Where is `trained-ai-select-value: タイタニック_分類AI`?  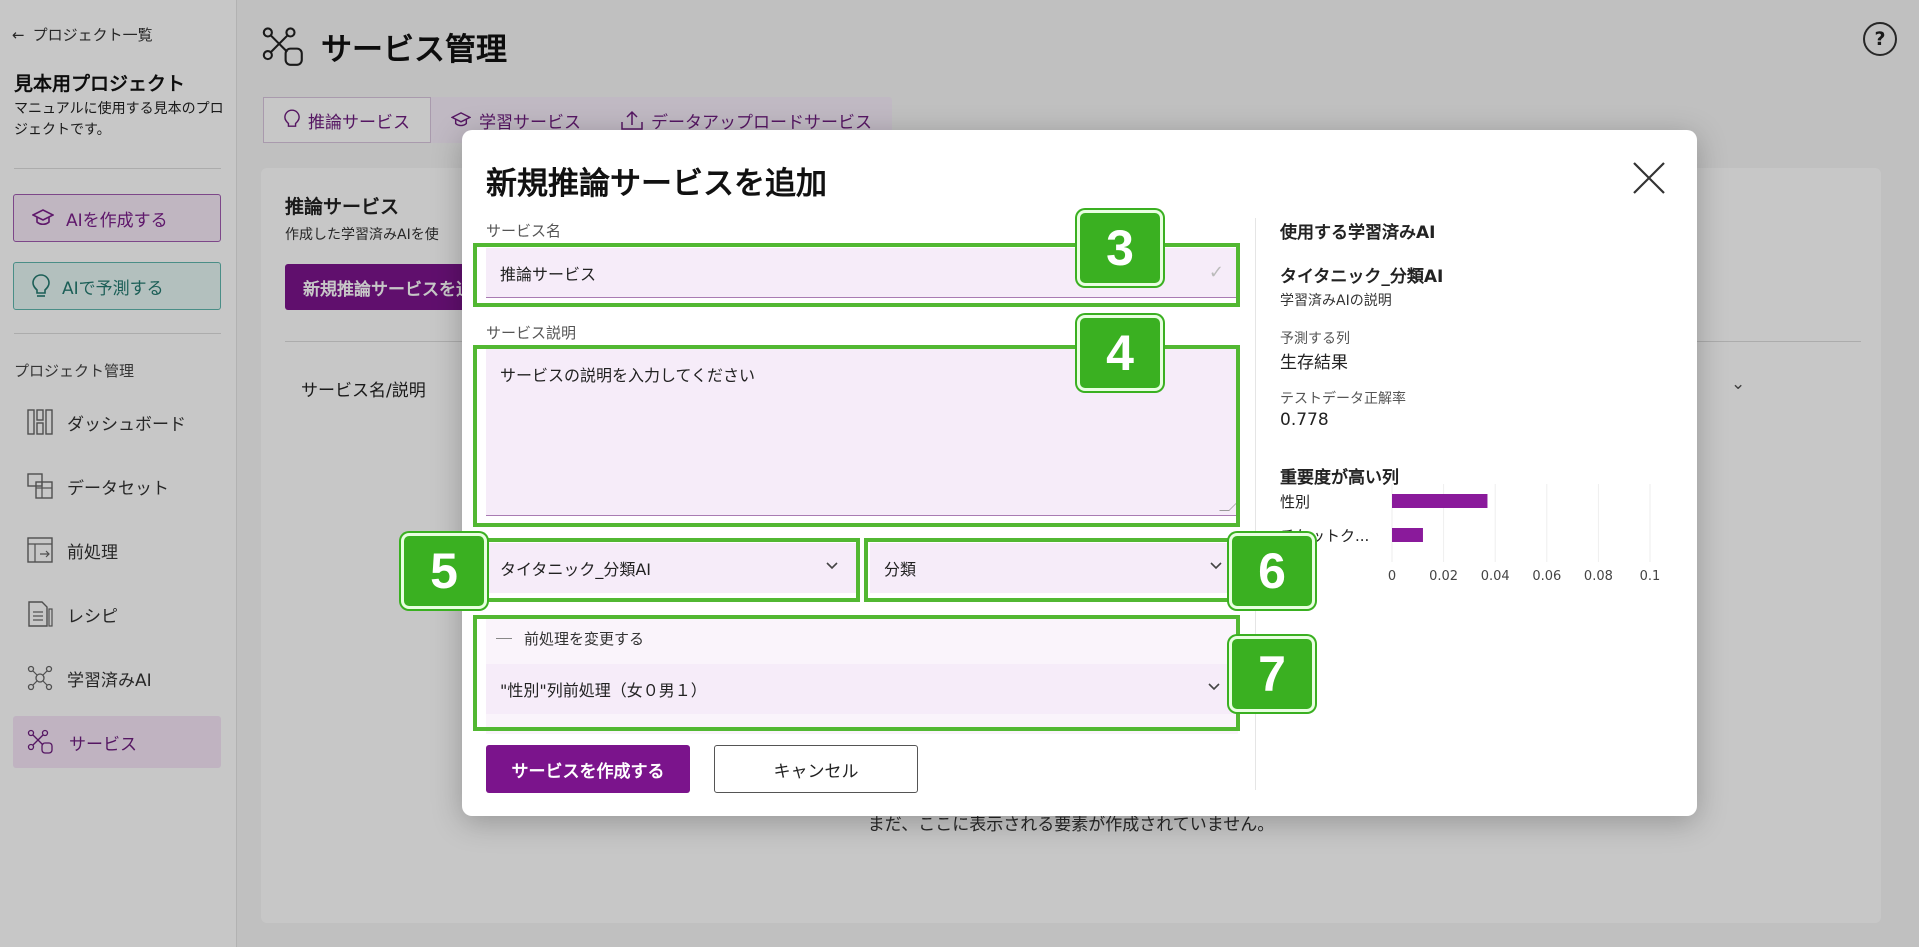
trained-ai-select-value: タイタニック_分類AI is located at coordinates (576, 569).